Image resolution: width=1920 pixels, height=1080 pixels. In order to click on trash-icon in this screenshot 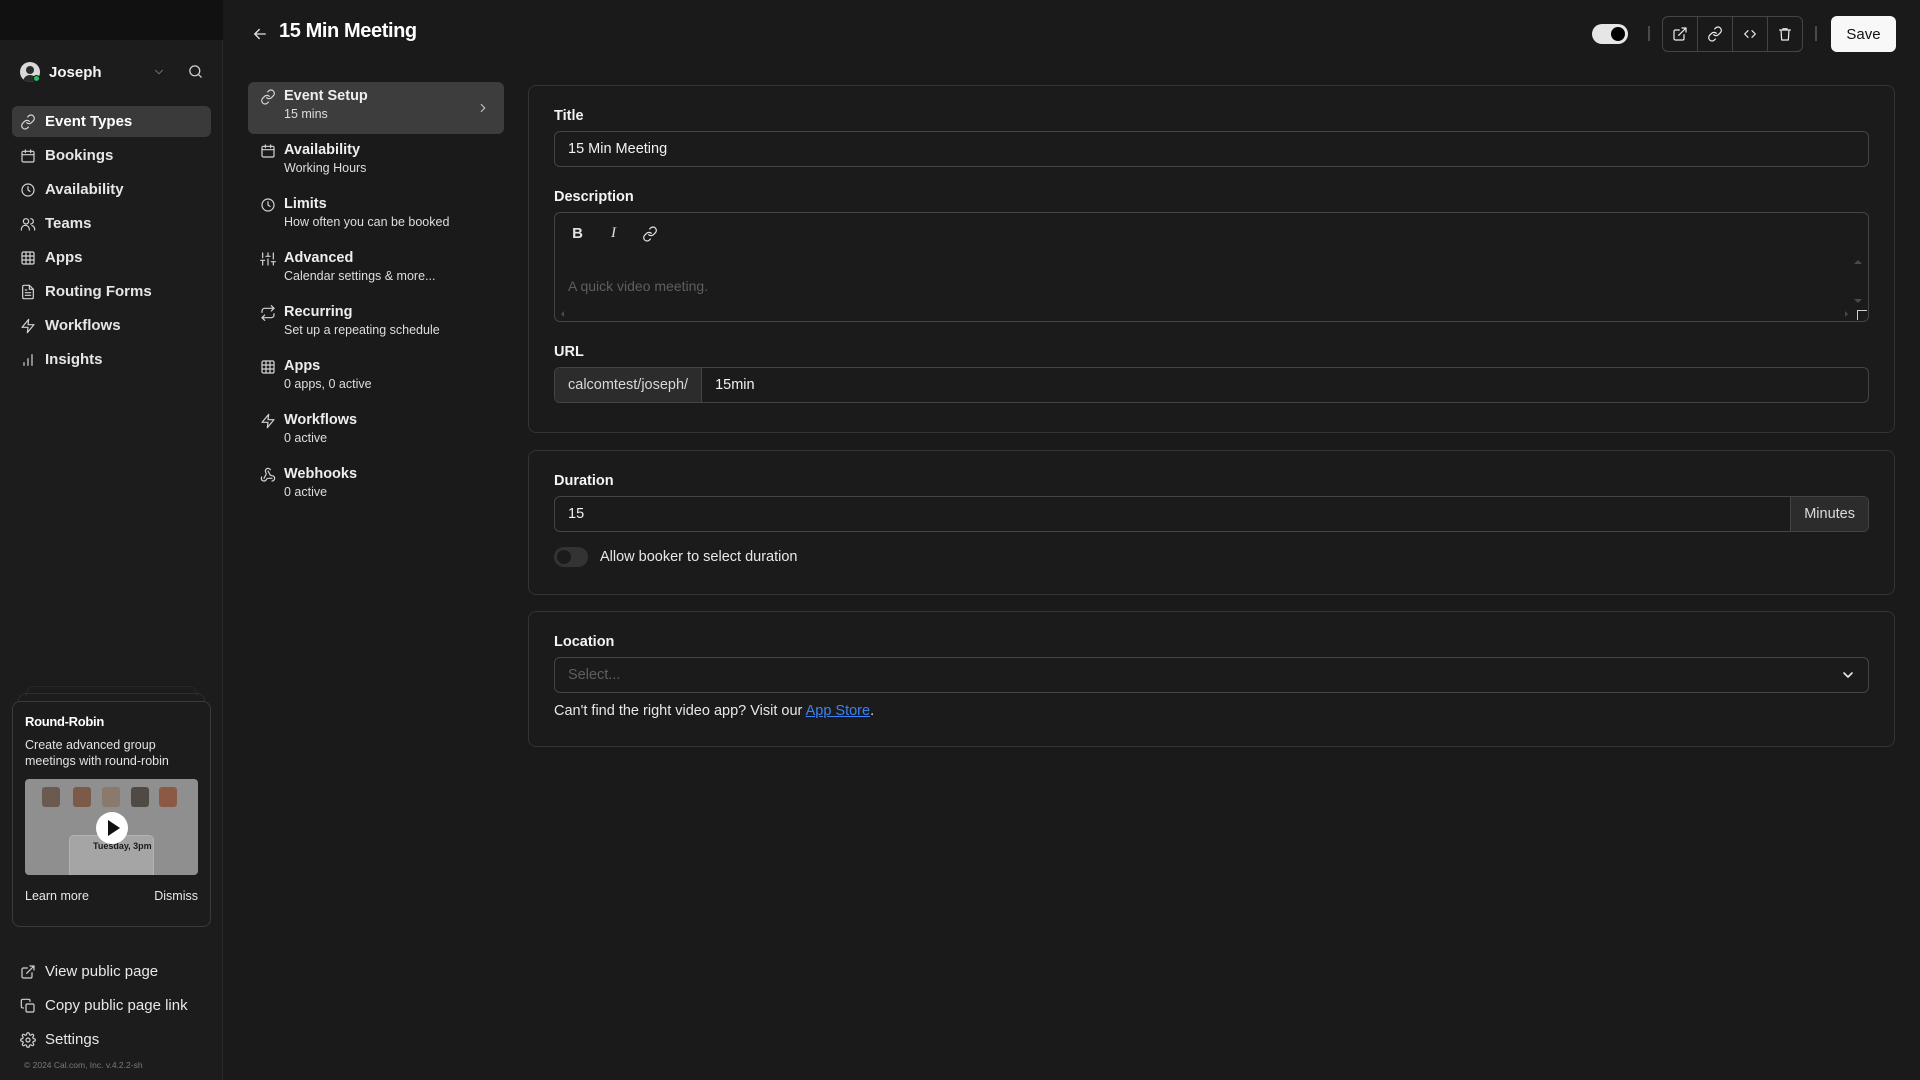, I will do `click(1785, 34)`.